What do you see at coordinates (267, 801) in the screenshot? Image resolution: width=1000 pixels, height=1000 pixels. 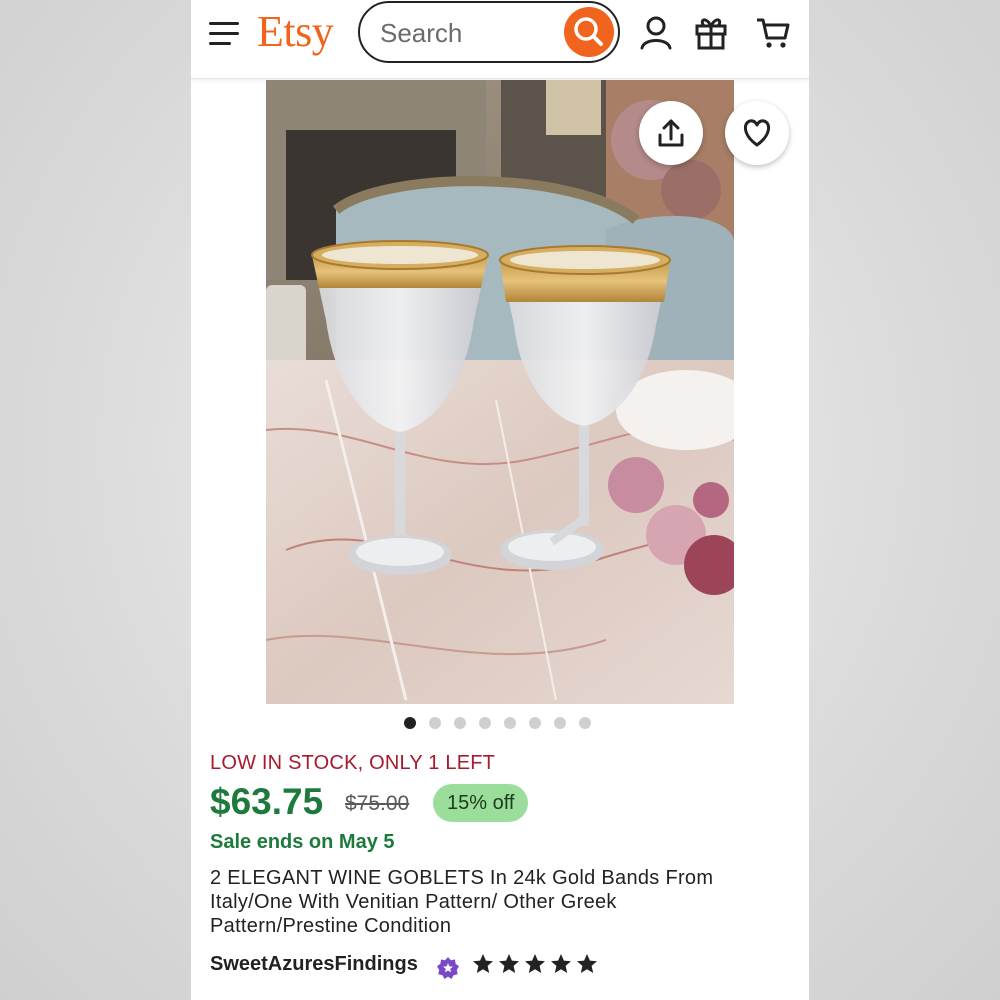 I see `sale-price: $63.75` at bounding box center [267, 801].